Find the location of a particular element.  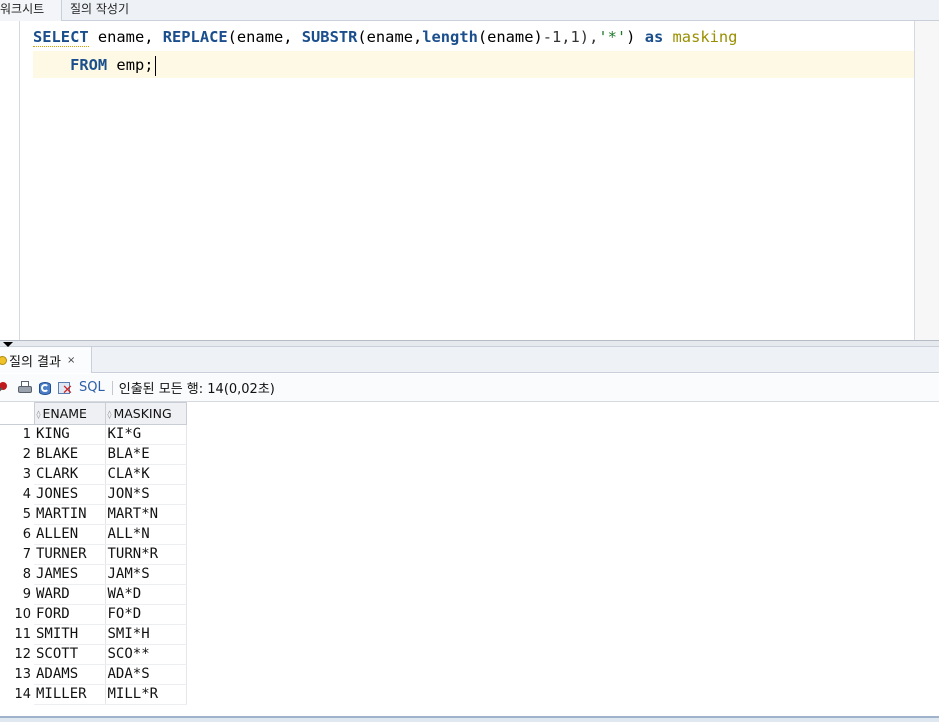

cell-masking: JON*S is located at coordinates (146, 494).